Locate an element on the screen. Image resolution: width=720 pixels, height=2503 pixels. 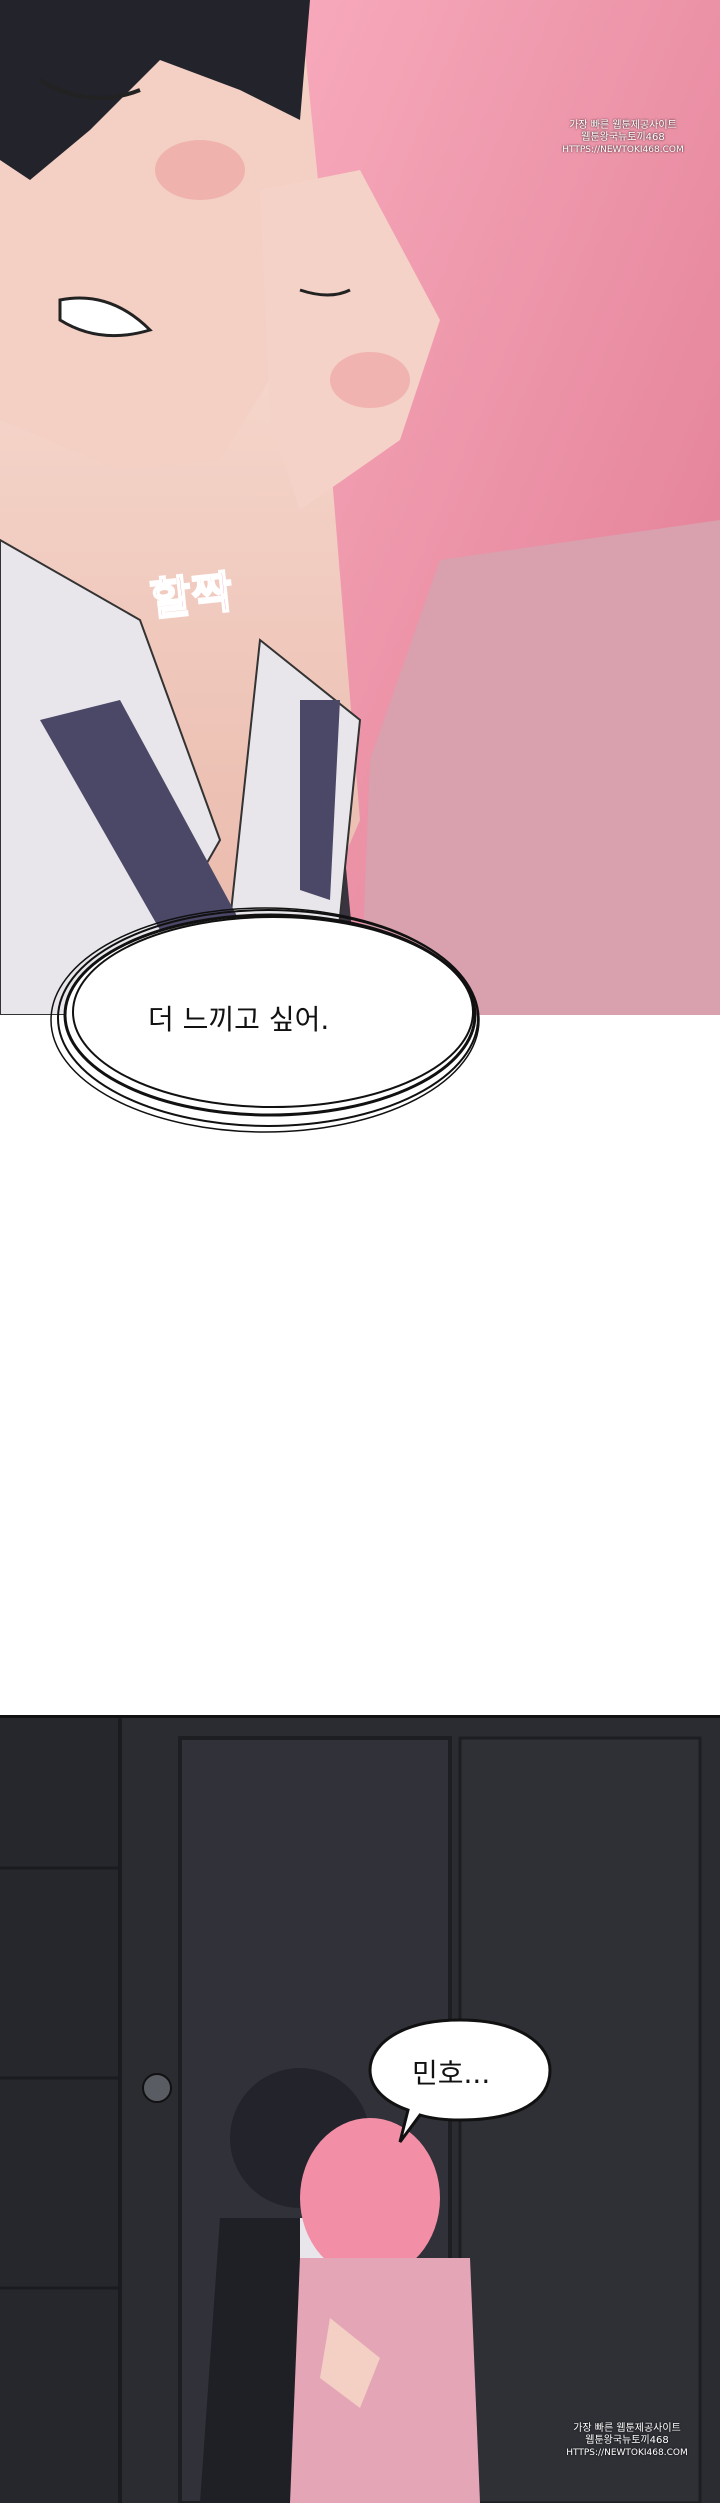
watermark-line1-b: 가장 빠른 웹툰제공사이트 is located at coordinates (627, 2428).